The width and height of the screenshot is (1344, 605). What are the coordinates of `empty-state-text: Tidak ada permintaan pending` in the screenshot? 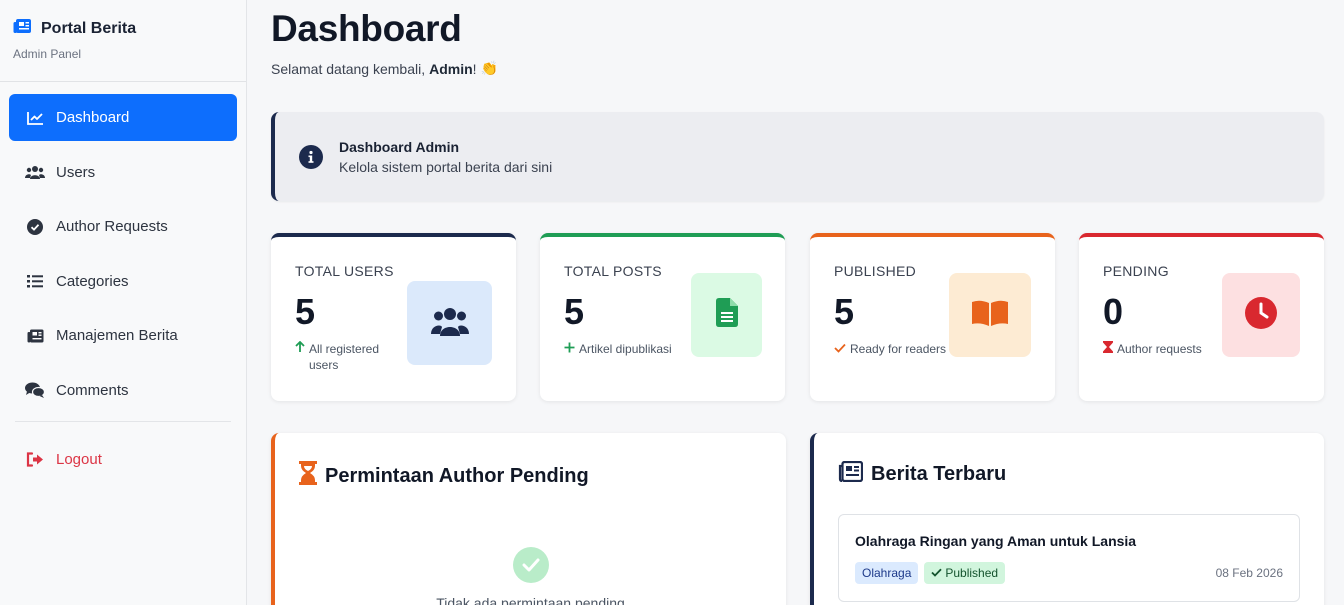 It's located at (530, 600).